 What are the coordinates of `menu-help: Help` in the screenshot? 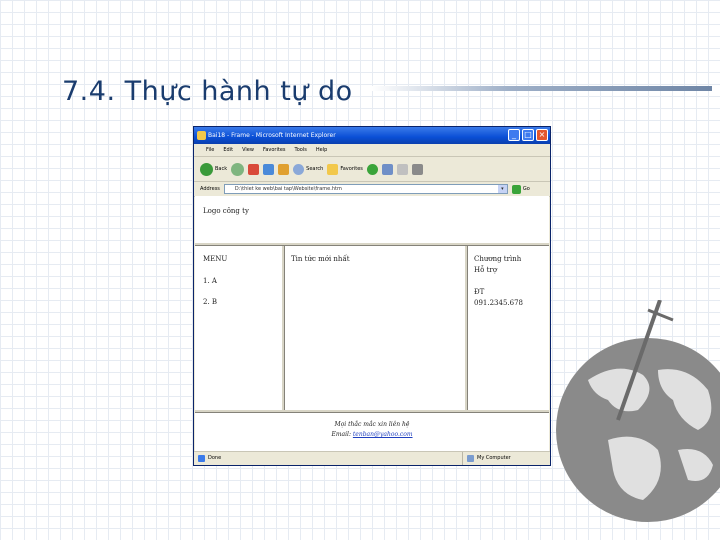 It's located at (321, 150).